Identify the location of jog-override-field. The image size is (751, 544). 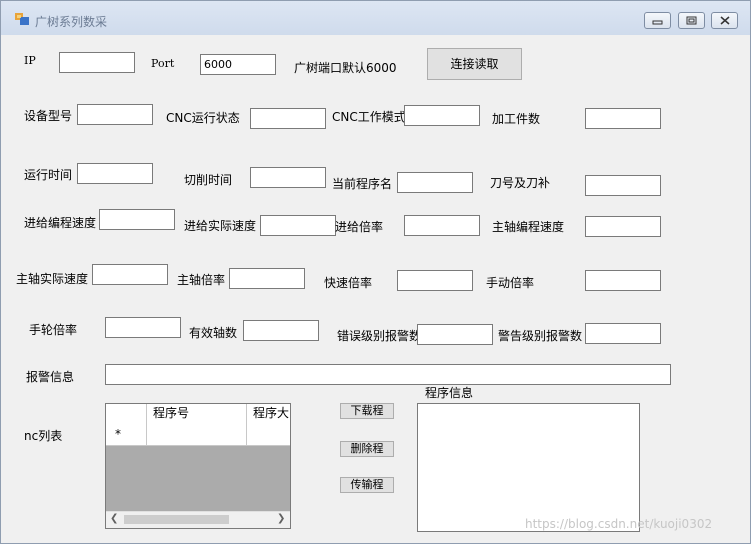
(623, 280).